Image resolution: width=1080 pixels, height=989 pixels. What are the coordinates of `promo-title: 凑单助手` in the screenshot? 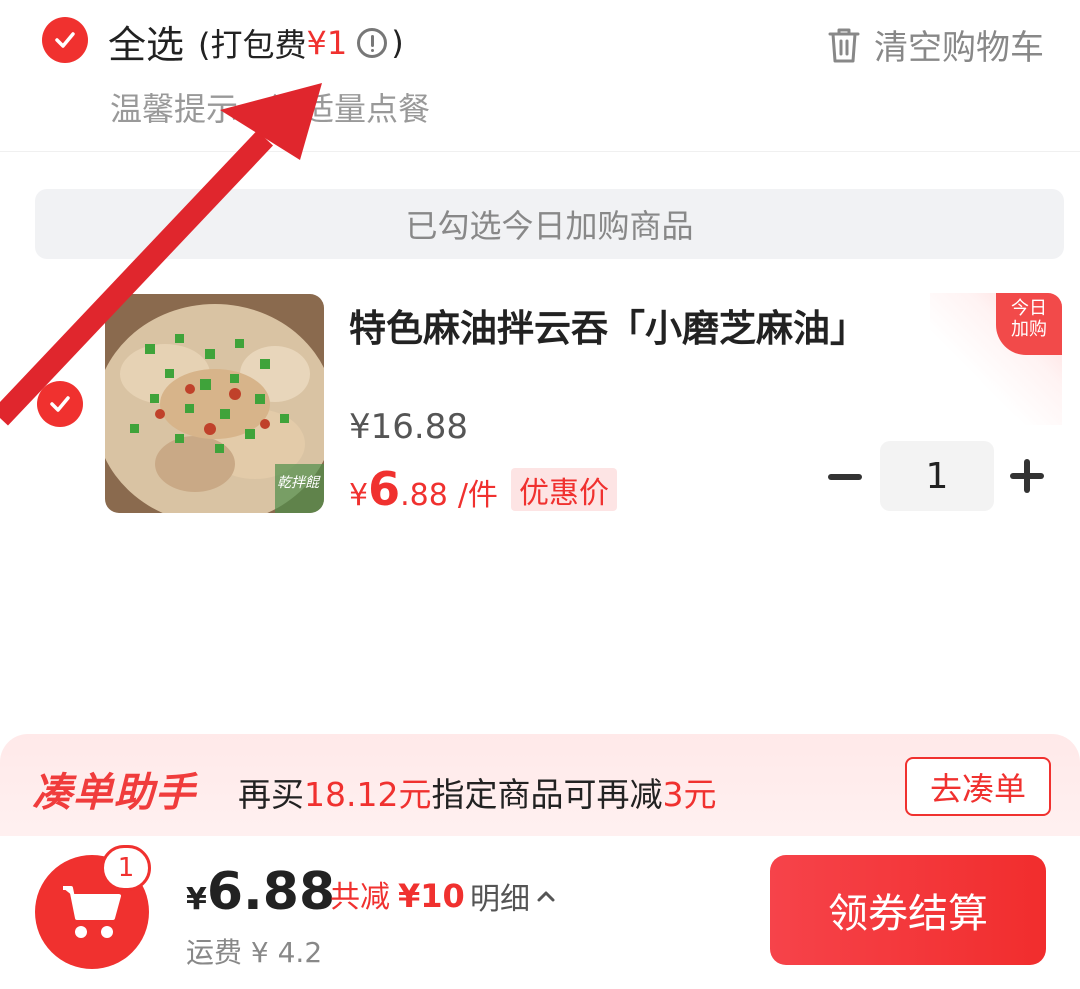 It's located at (114, 793).